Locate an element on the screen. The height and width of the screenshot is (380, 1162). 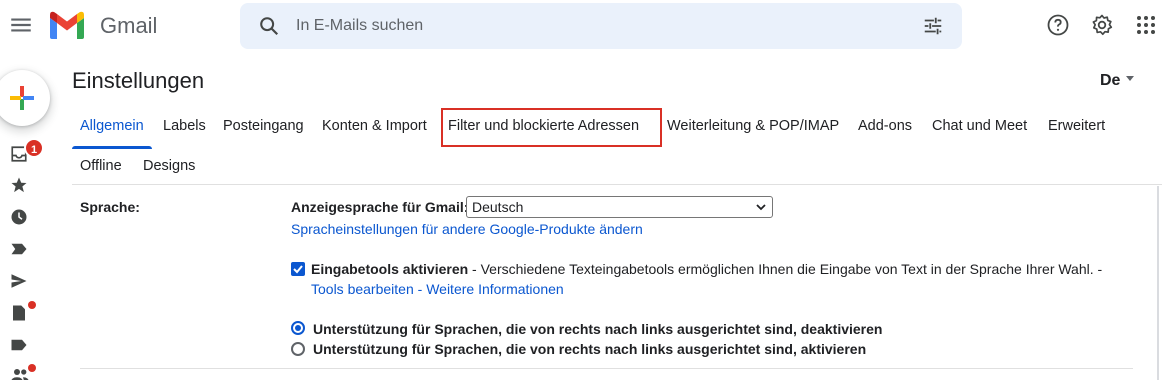
search-icon is located at coordinates (269, 26).